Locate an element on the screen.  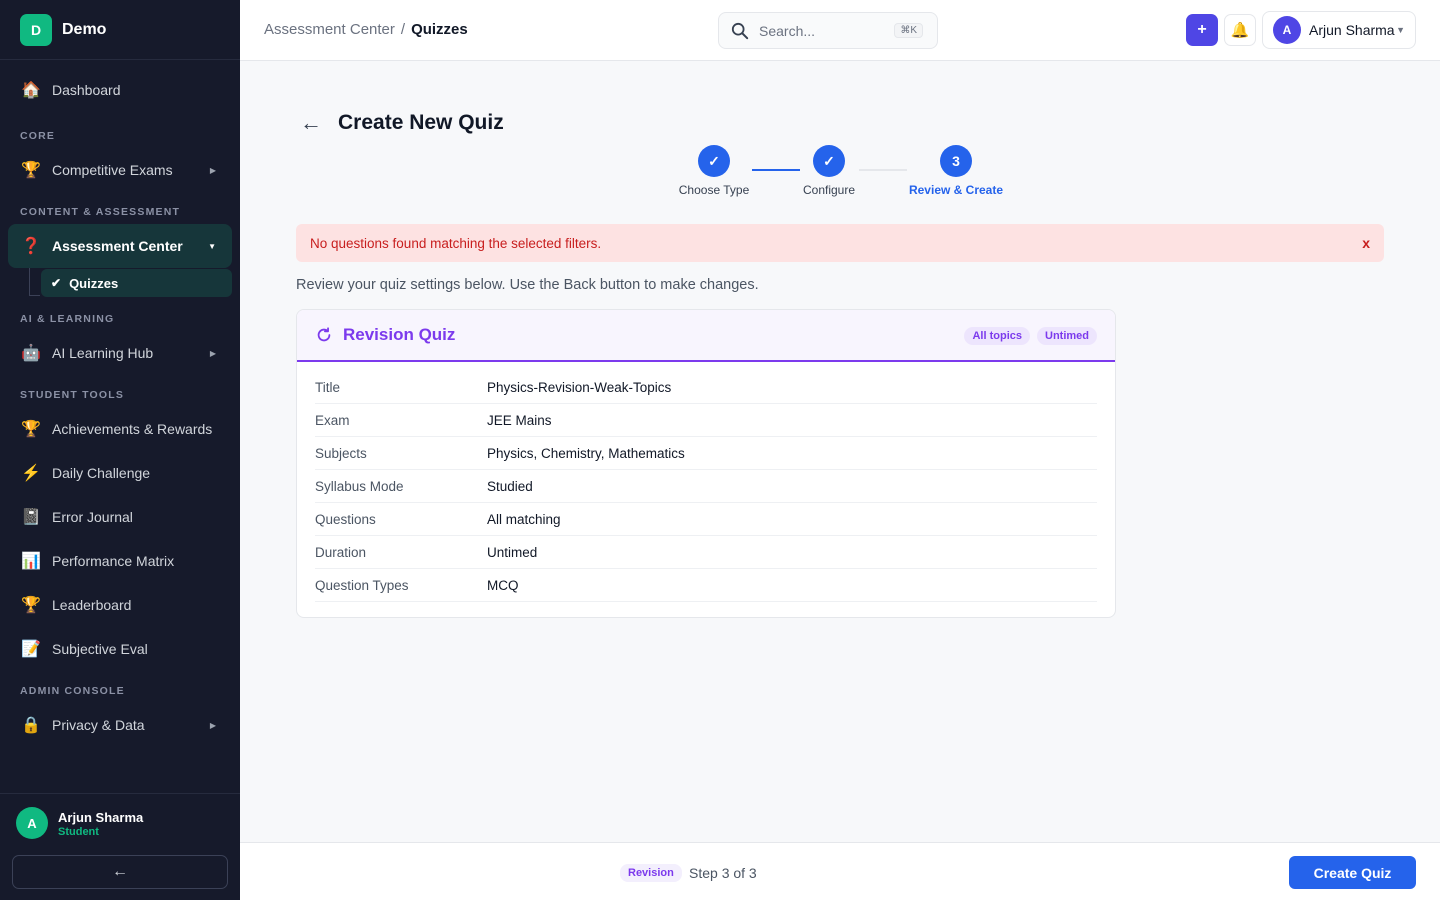
quiz-type-badge: Revision is located at coordinates (651, 873).